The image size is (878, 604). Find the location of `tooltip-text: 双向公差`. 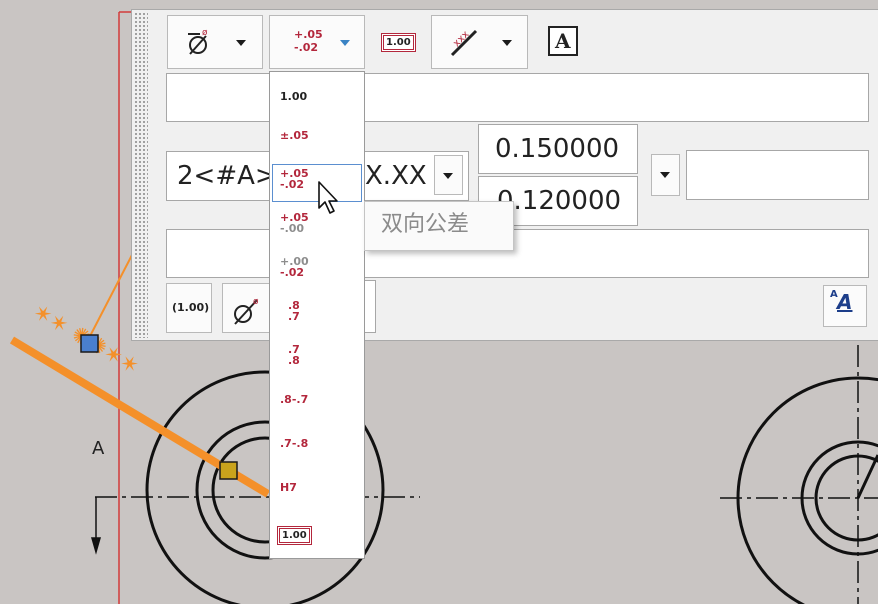

tooltip-text: 双向公差 is located at coordinates (425, 224).